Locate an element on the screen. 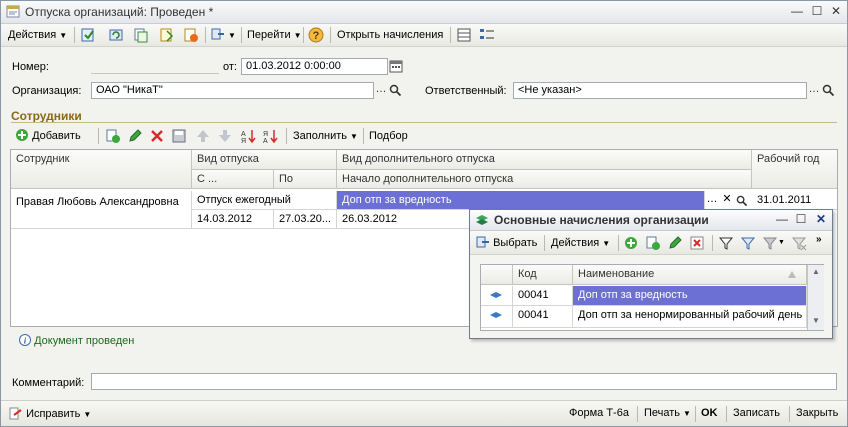 Image resolution: width=848 pixels, height=427 pixels. from-label: от: is located at coordinates (230, 67).